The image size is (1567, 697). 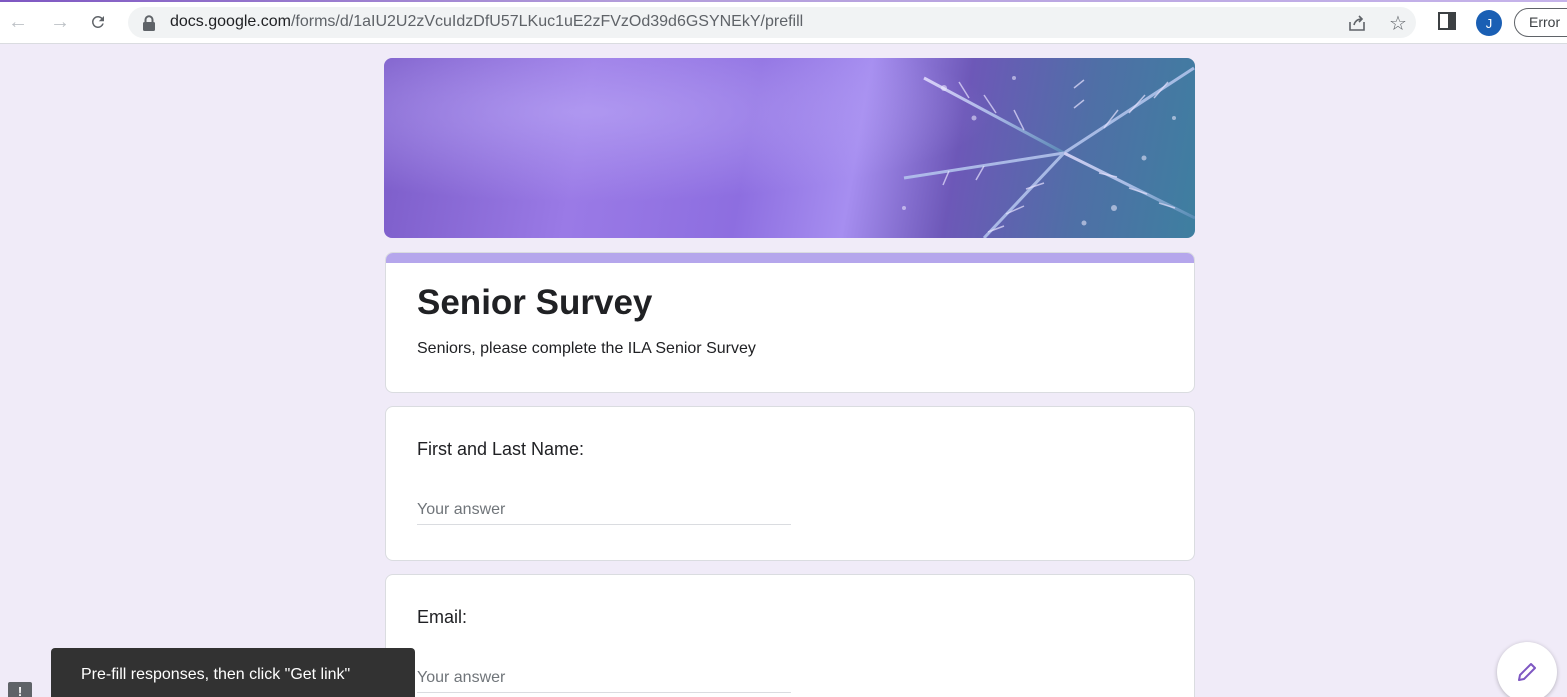 I want to click on form-header-image, so click(x=789, y=148).